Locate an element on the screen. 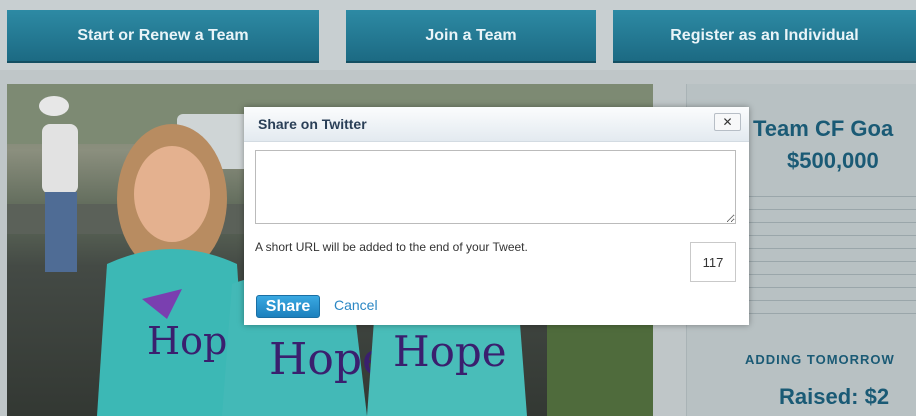  shirt-text-right: Hope is located at coordinates (450, 351).